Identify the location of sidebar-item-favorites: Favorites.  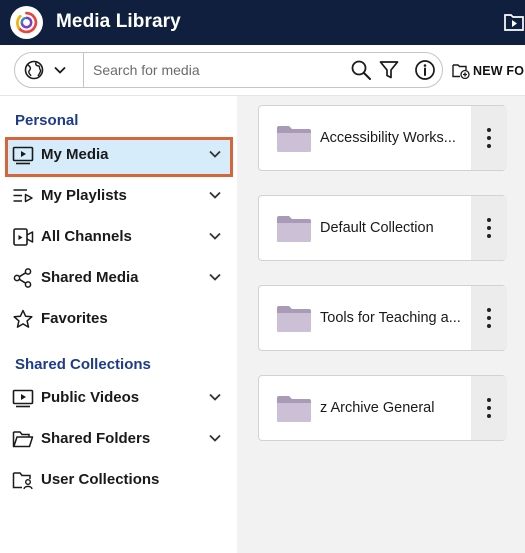
(119, 319).